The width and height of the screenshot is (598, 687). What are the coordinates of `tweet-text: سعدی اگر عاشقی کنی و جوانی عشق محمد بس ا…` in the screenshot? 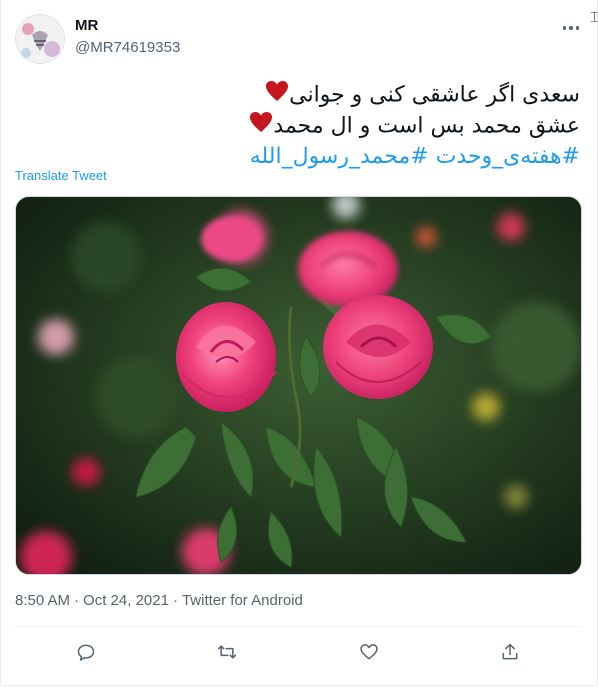 It's located at (300, 126).